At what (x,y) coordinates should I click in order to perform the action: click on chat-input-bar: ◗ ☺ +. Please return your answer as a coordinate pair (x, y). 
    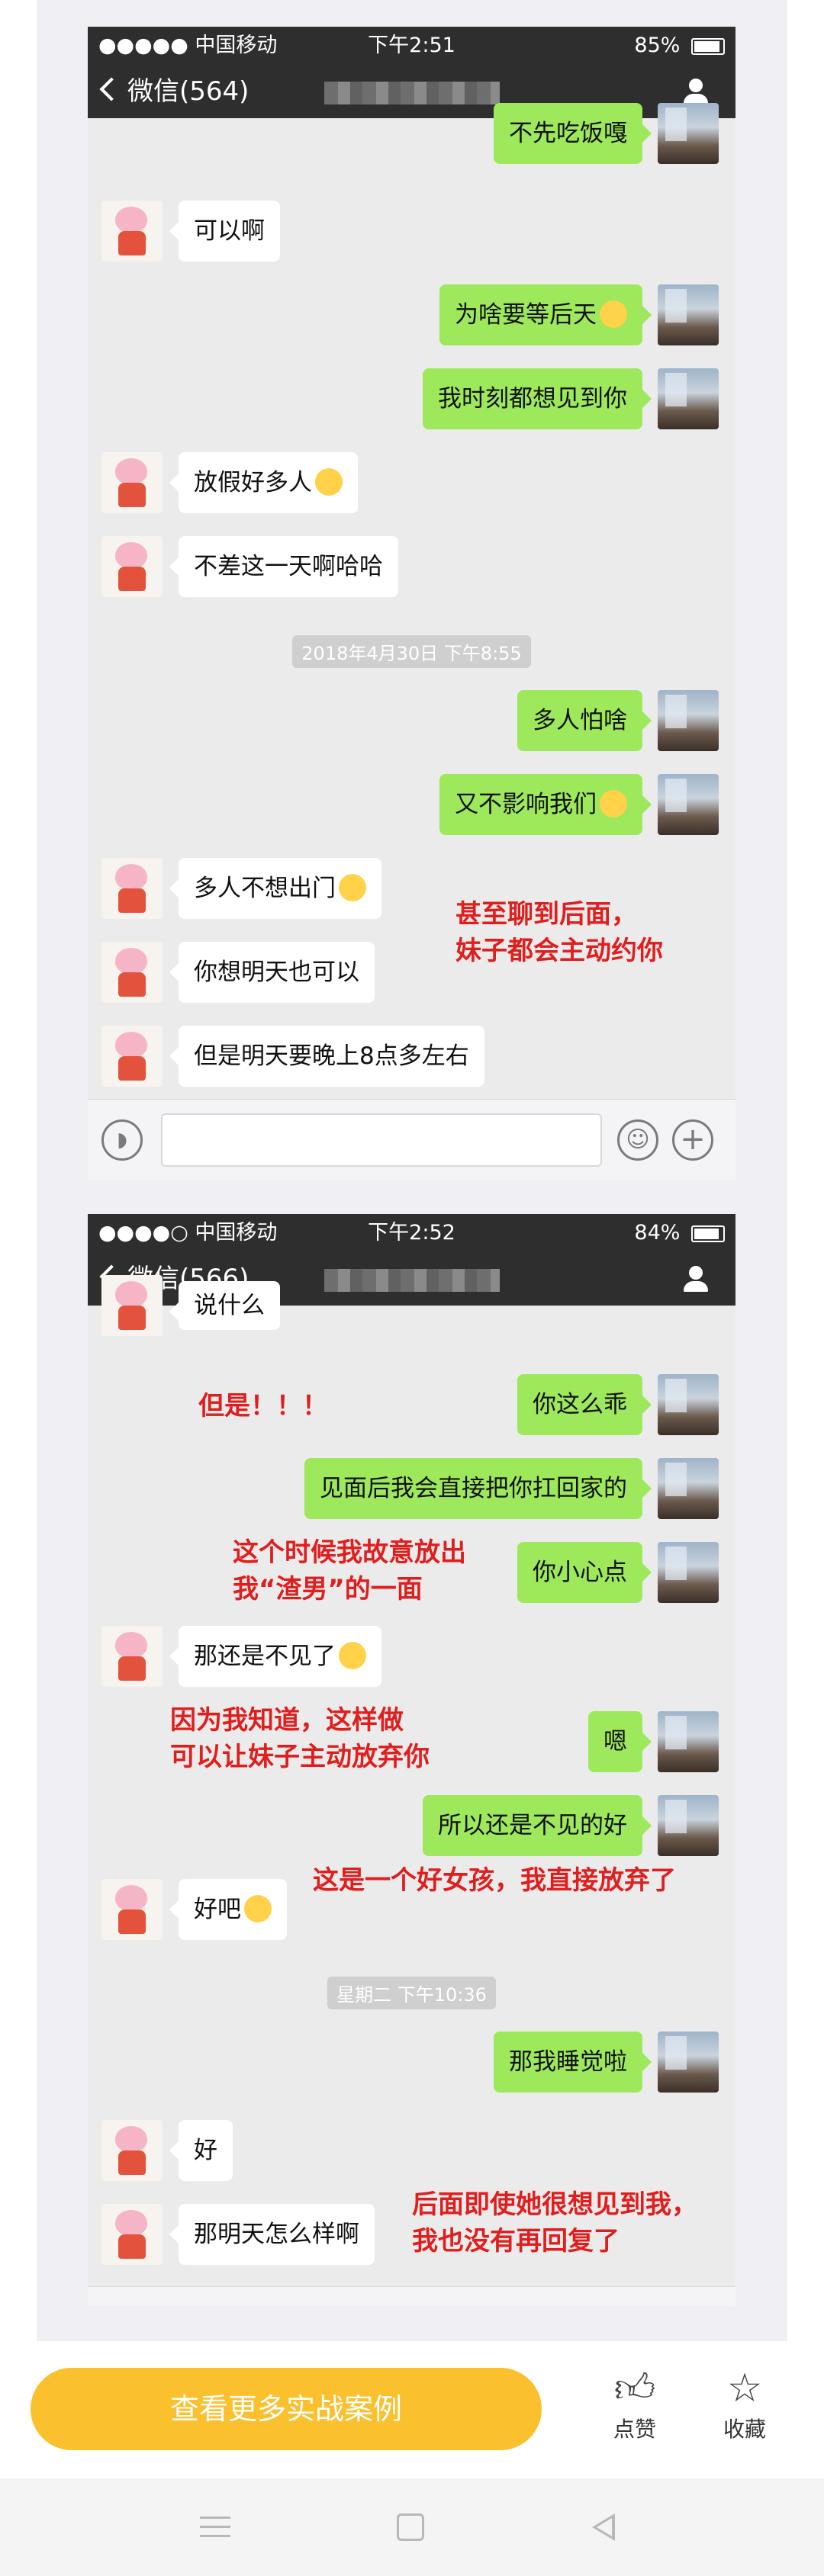
    Looking at the image, I should click on (412, 1139).